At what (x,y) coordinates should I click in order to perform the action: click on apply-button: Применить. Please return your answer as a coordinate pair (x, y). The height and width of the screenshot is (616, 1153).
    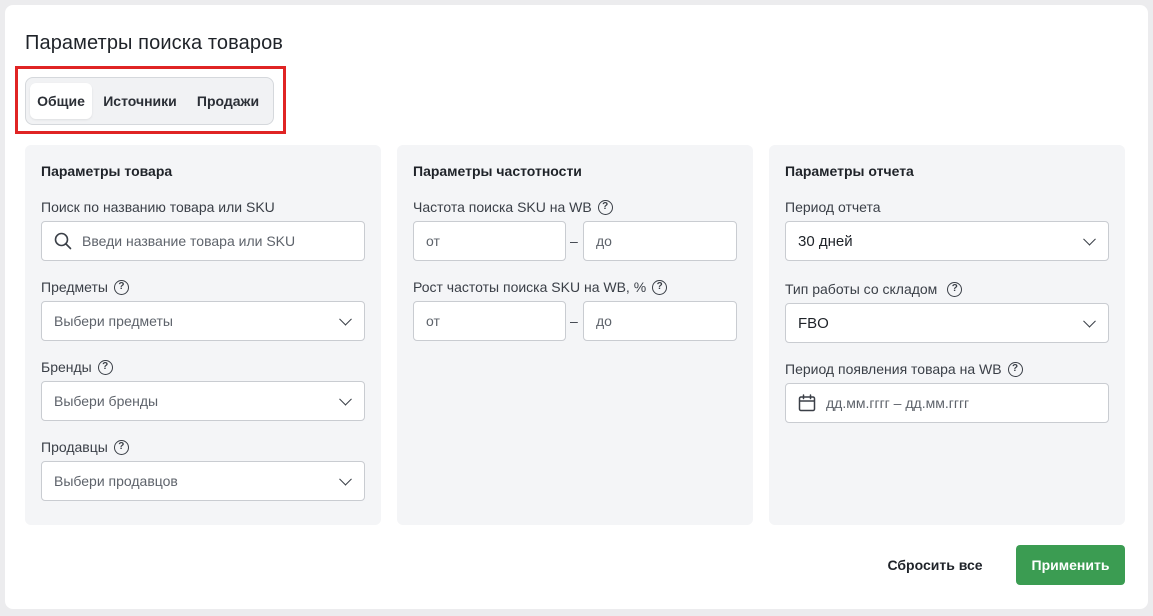
    Looking at the image, I should click on (1070, 565).